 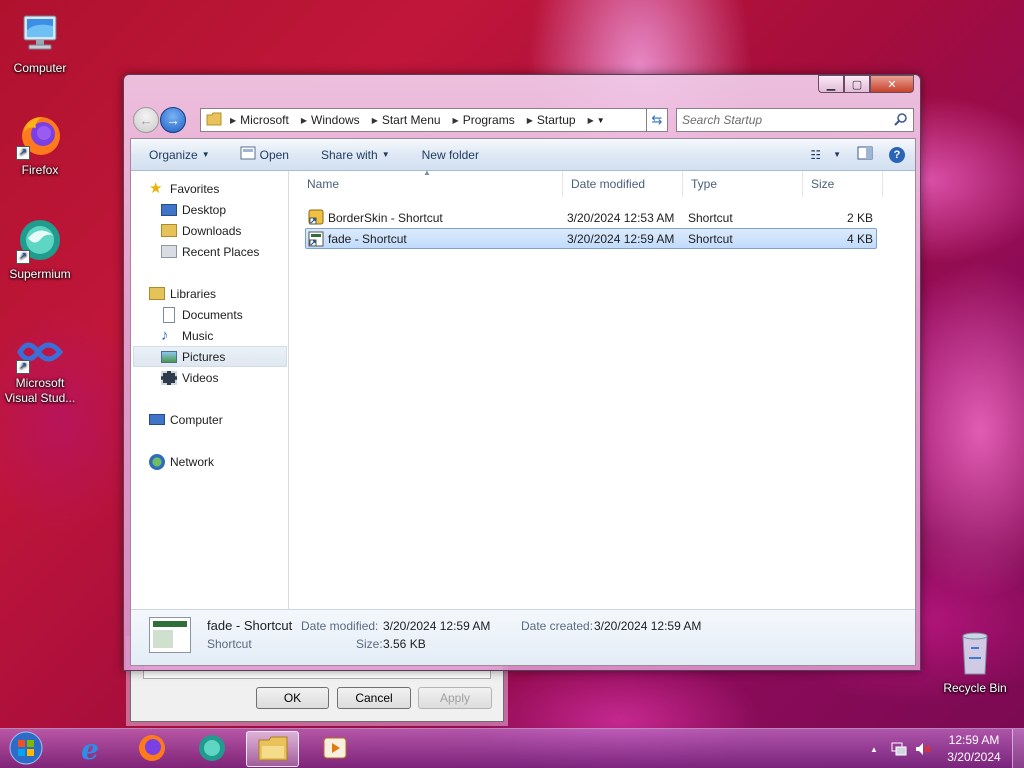 I want to click on close-button: ✕, so click(x=892, y=84).